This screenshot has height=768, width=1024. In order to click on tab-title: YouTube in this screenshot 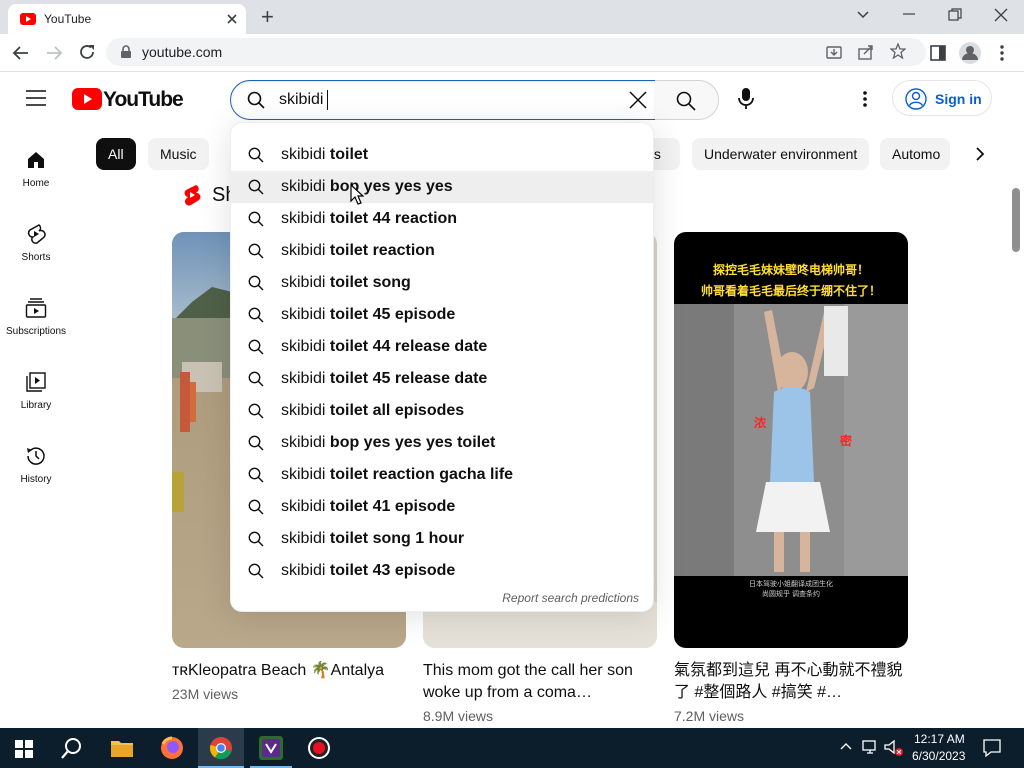, I will do `click(68, 19)`.